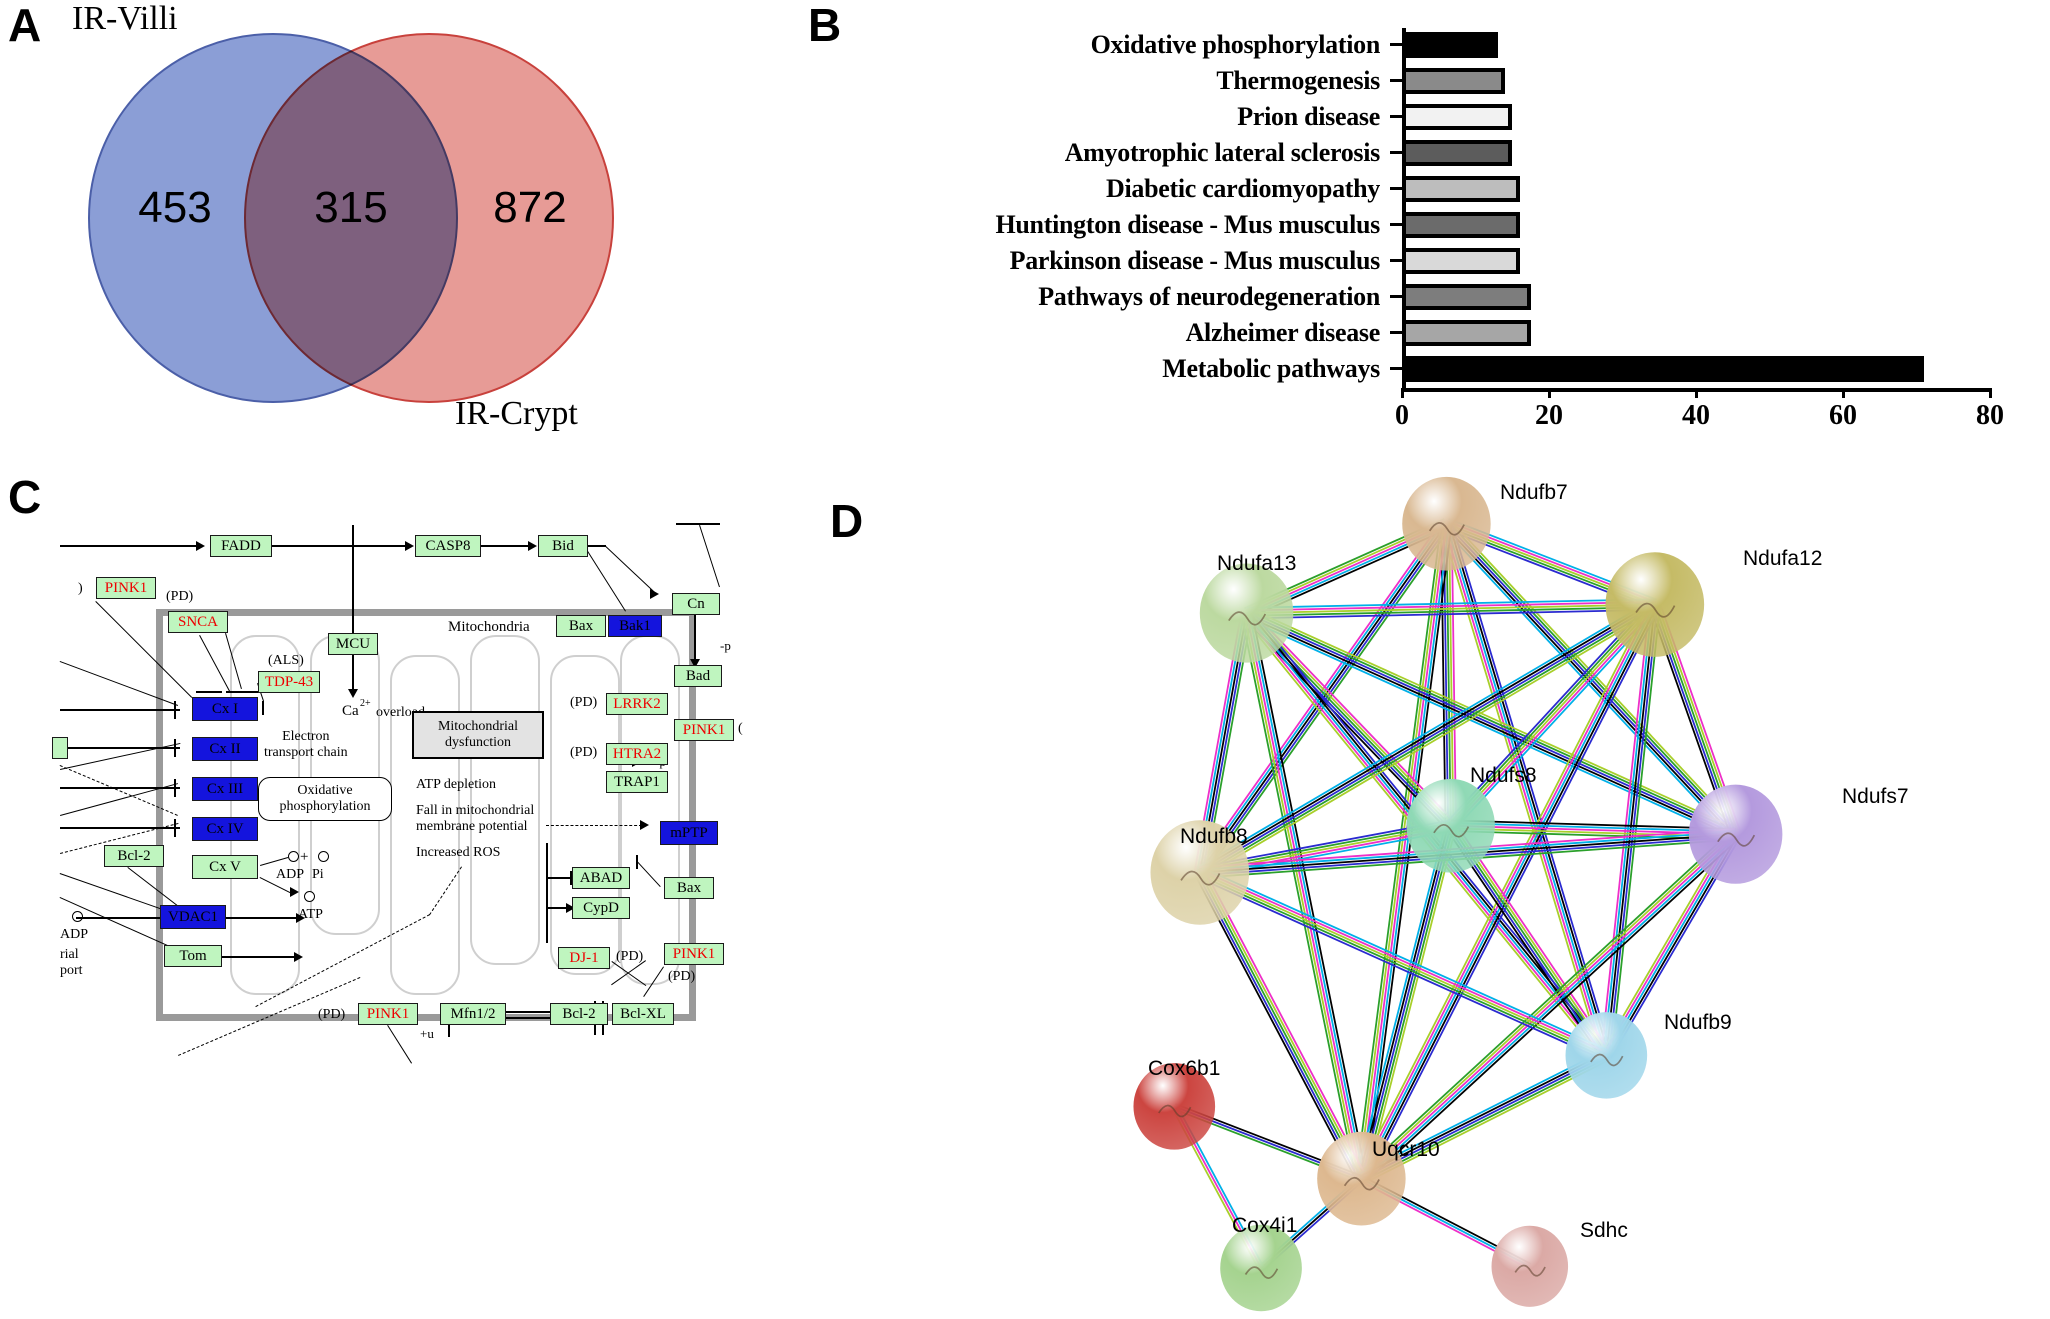 Image resolution: width=2050 pixels, height=1319 pixels. Describe the element at coordinates (159, 815) in the screenshot. I see `mitochondrial-membrane` at that location.